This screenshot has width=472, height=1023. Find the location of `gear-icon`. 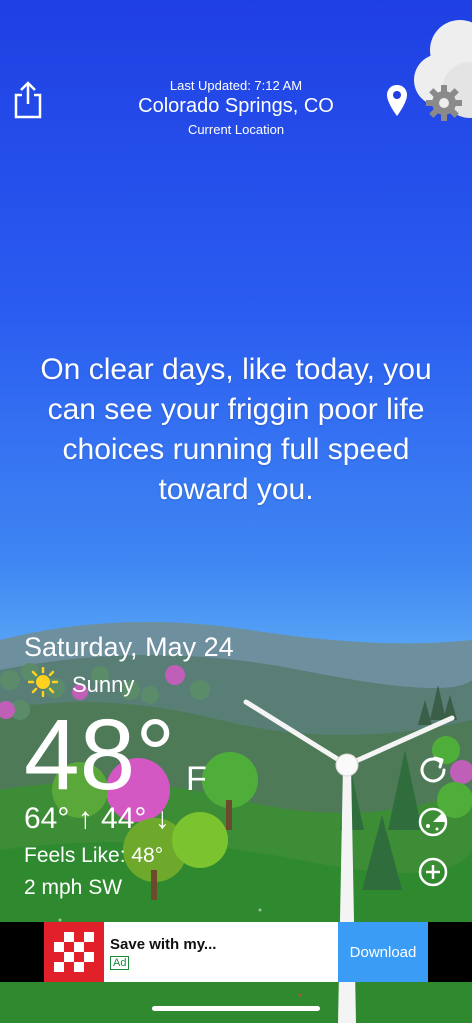

gear-icon is located at coordinates (444, 103).